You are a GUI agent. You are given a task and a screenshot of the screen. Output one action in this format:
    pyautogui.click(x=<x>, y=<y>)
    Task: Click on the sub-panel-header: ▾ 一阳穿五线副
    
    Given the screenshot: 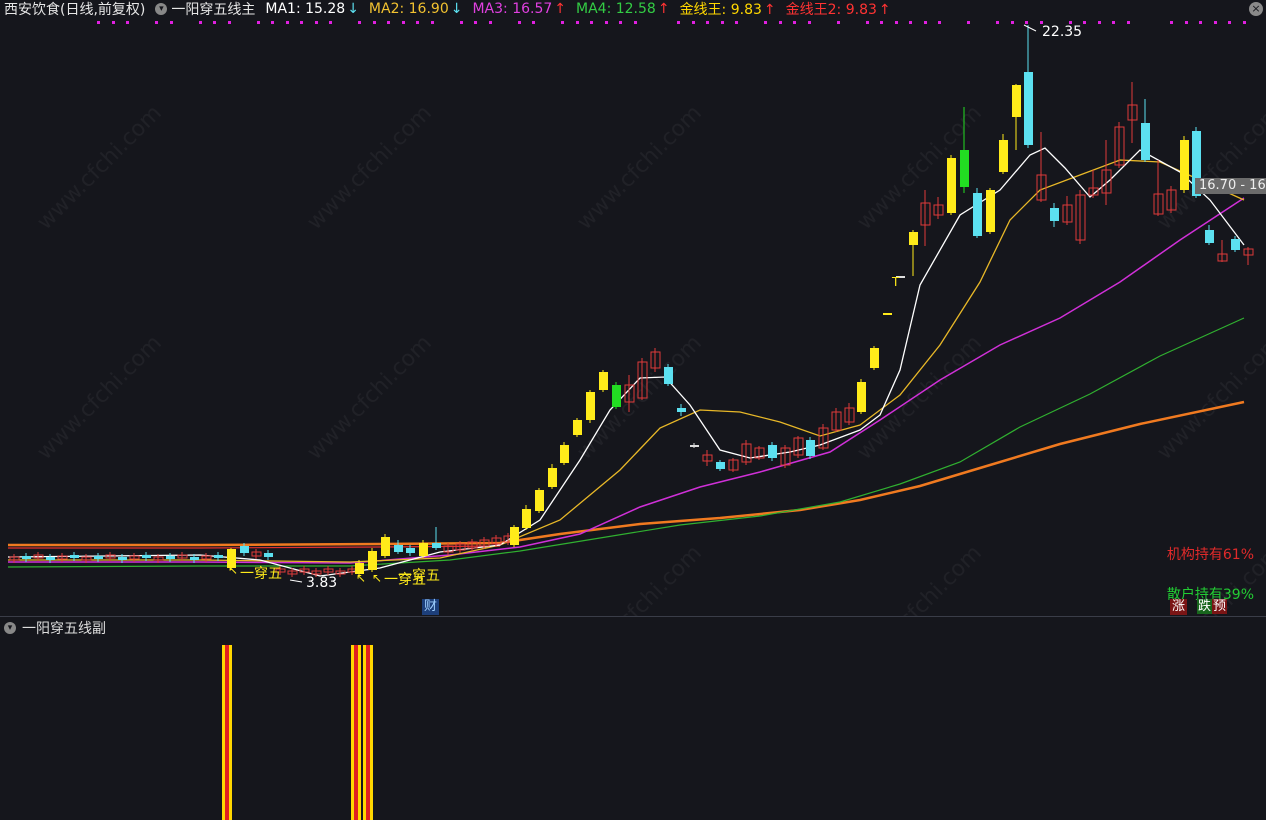 What is the action you would take?
    pyautogui.click(x=55, y=628)
    